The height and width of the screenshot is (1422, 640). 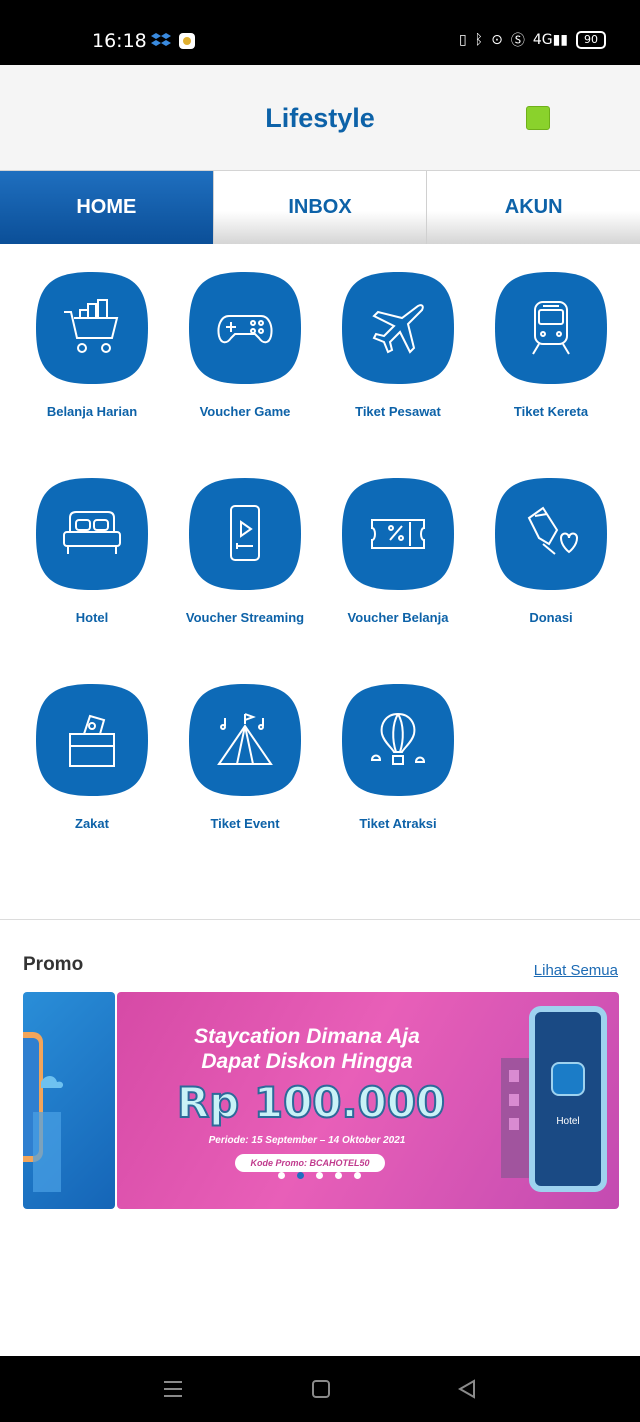 What do you see at coordinates (398, 617) in the screenshot?
I see `menu-item-label: Voucher Belanja` at bounding box center [398, 617].